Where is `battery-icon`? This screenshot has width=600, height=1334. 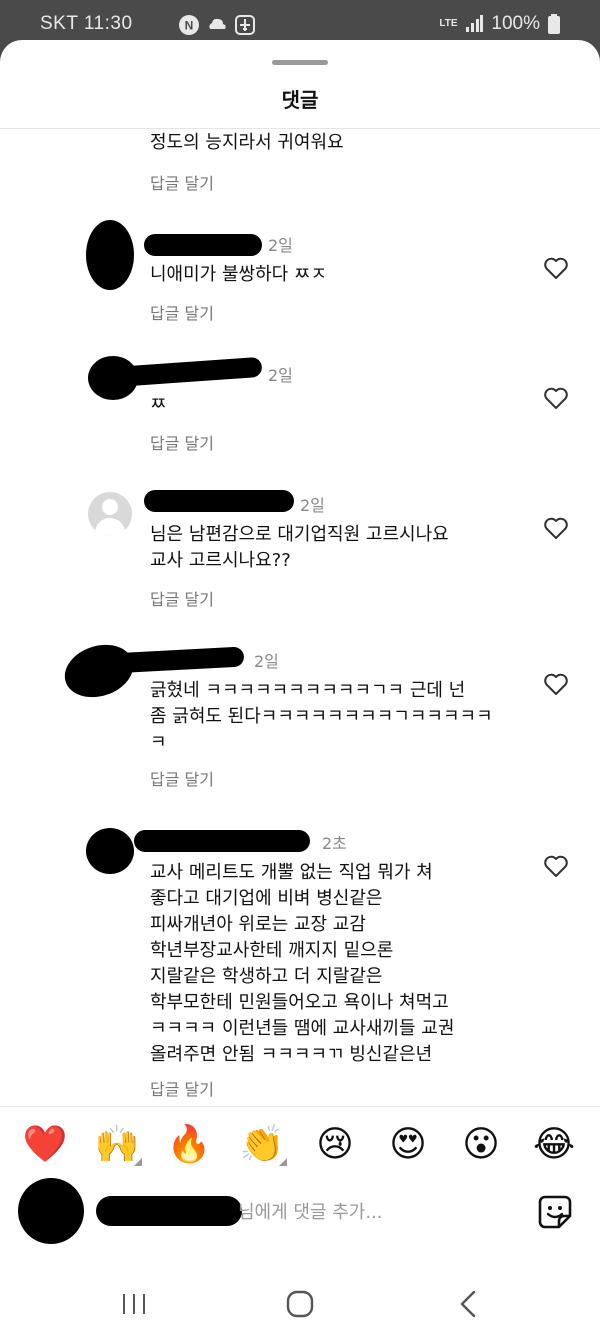
battery-icon is located at coordinates (554, 24).